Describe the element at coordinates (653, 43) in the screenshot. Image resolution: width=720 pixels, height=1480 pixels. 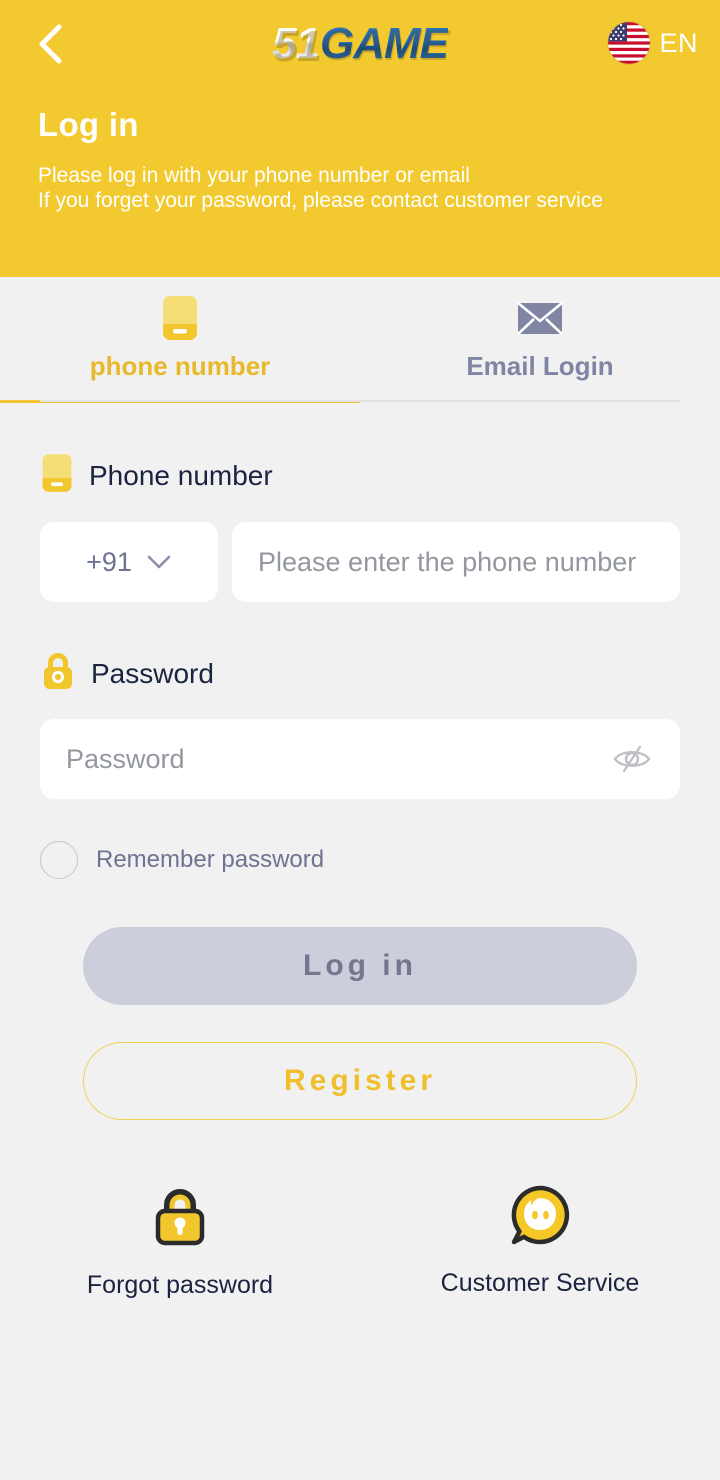
I see `language-selector: EN` at that location.